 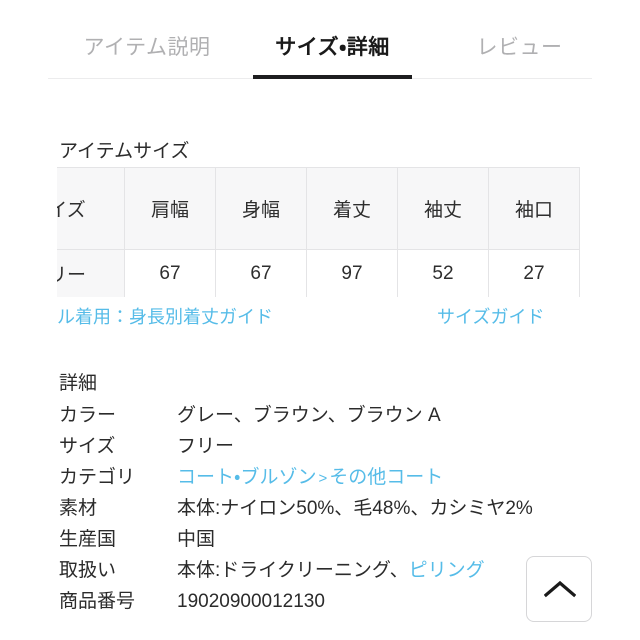 I want to click on detail-label-material: 素材, so click(x=78, y=508).